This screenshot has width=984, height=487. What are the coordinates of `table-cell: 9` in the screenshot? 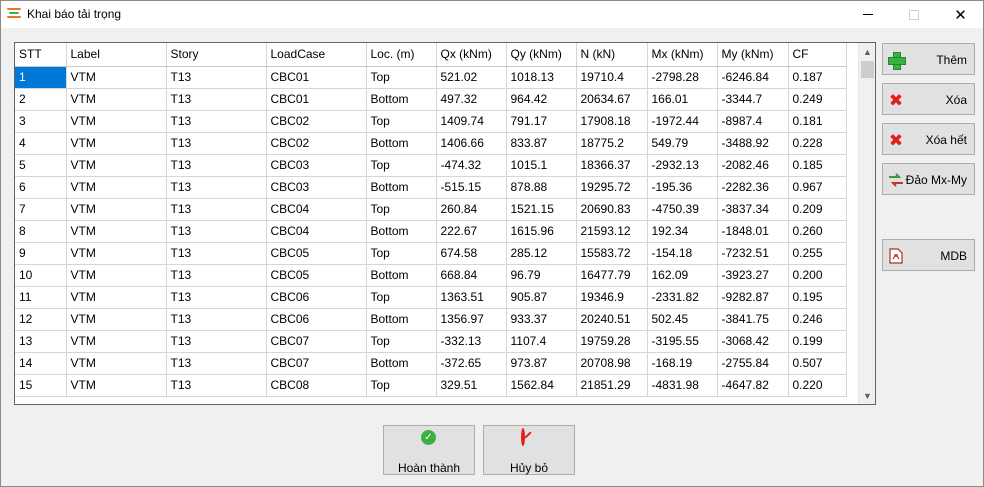 It's located at (41, 253).